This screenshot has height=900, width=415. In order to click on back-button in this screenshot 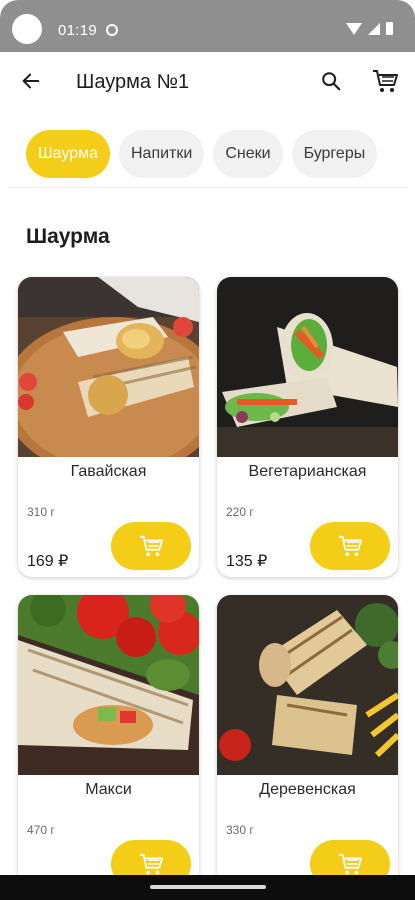, I will do `click(31, 81)`.